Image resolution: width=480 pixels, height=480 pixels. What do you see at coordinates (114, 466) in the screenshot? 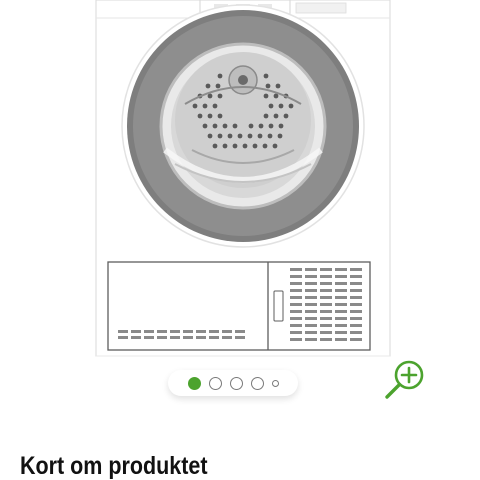
I see `section-title: Kort om produktet` at bounding box center [114, 466].